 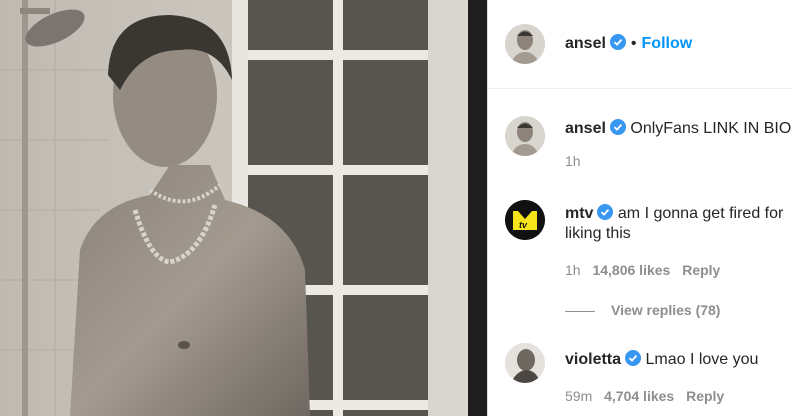 I want to click on author-username: ansel, so click(x=585, y=43).